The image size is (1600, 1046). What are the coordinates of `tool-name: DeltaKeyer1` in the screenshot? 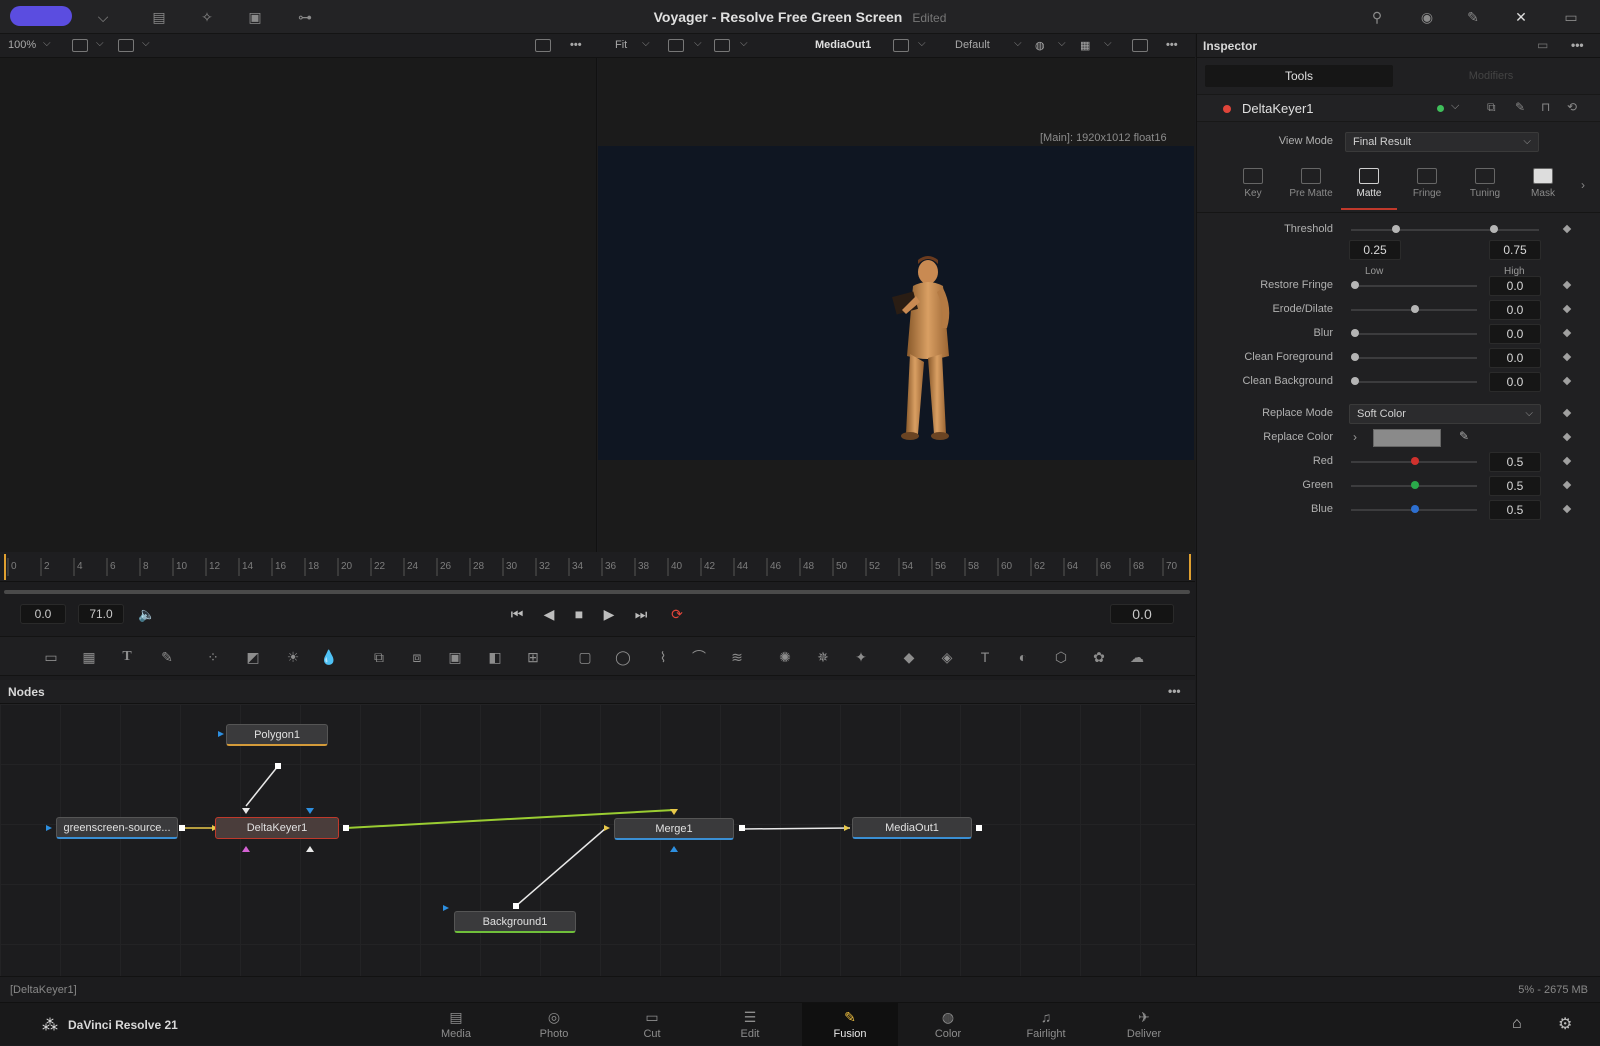 It's located at (1278, 108).